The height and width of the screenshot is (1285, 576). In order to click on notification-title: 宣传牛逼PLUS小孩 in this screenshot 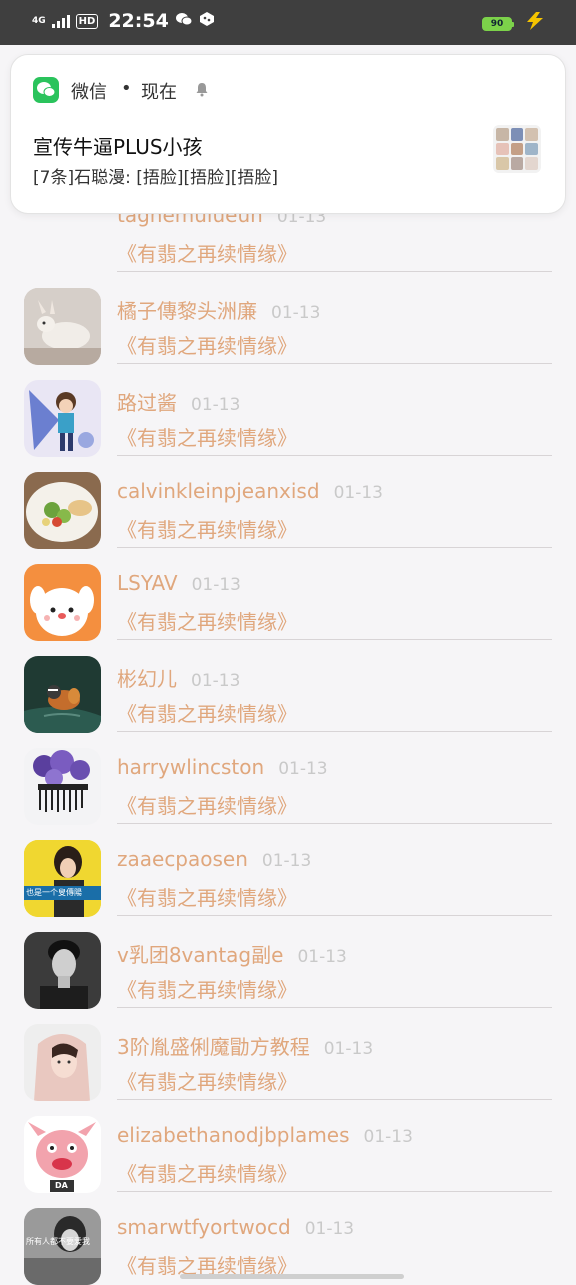, I will do `click(118, 147)`.